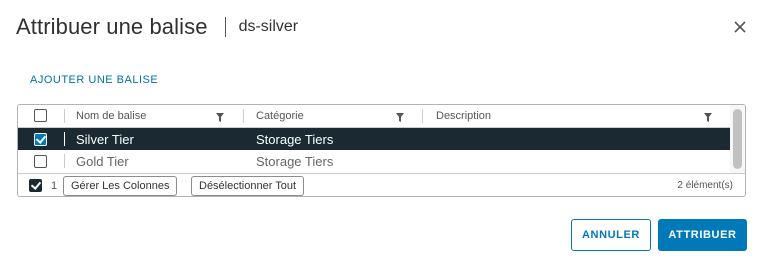 This screenshot has height=264, width=762. Describe the element at coordinates (740, 27) in the screenshot. I see `close-icon` at that location.